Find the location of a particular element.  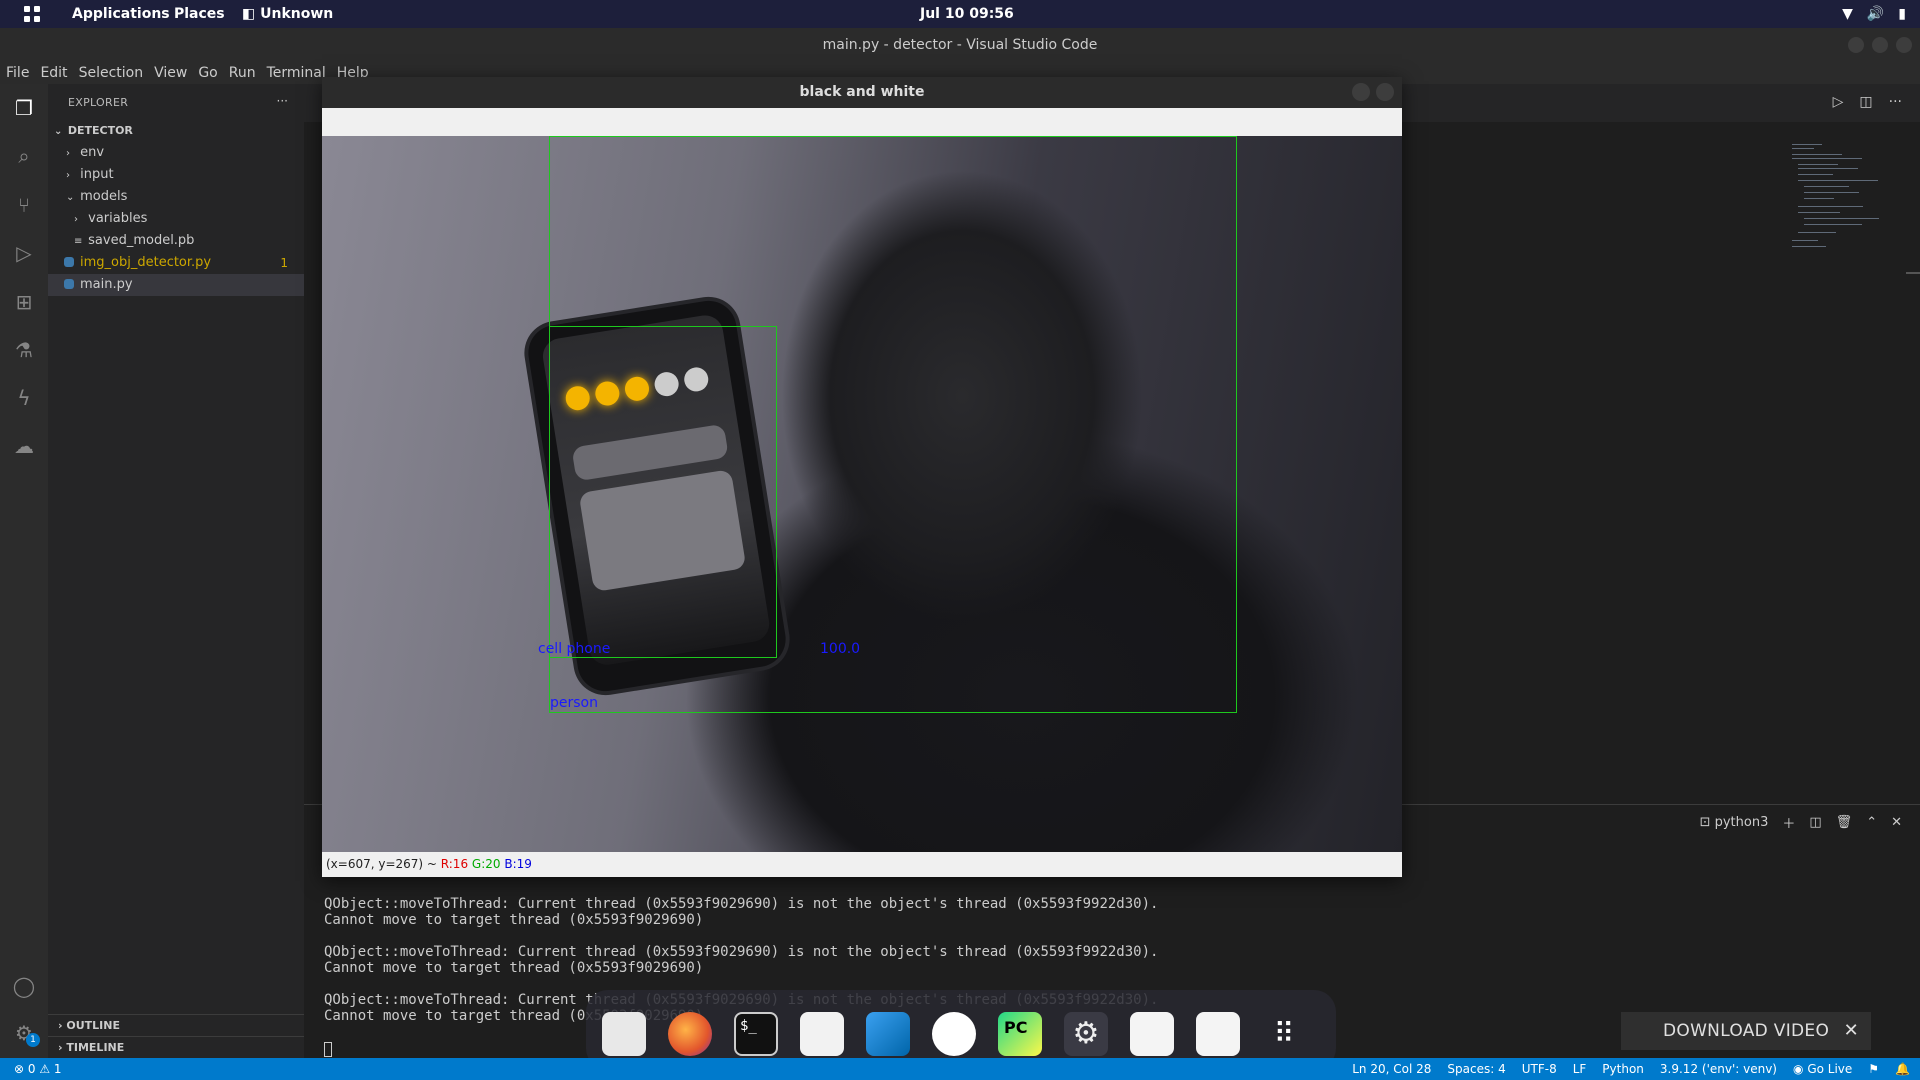

project-folder: ⌄ DETECTOR is located at coordinates (176, 131).